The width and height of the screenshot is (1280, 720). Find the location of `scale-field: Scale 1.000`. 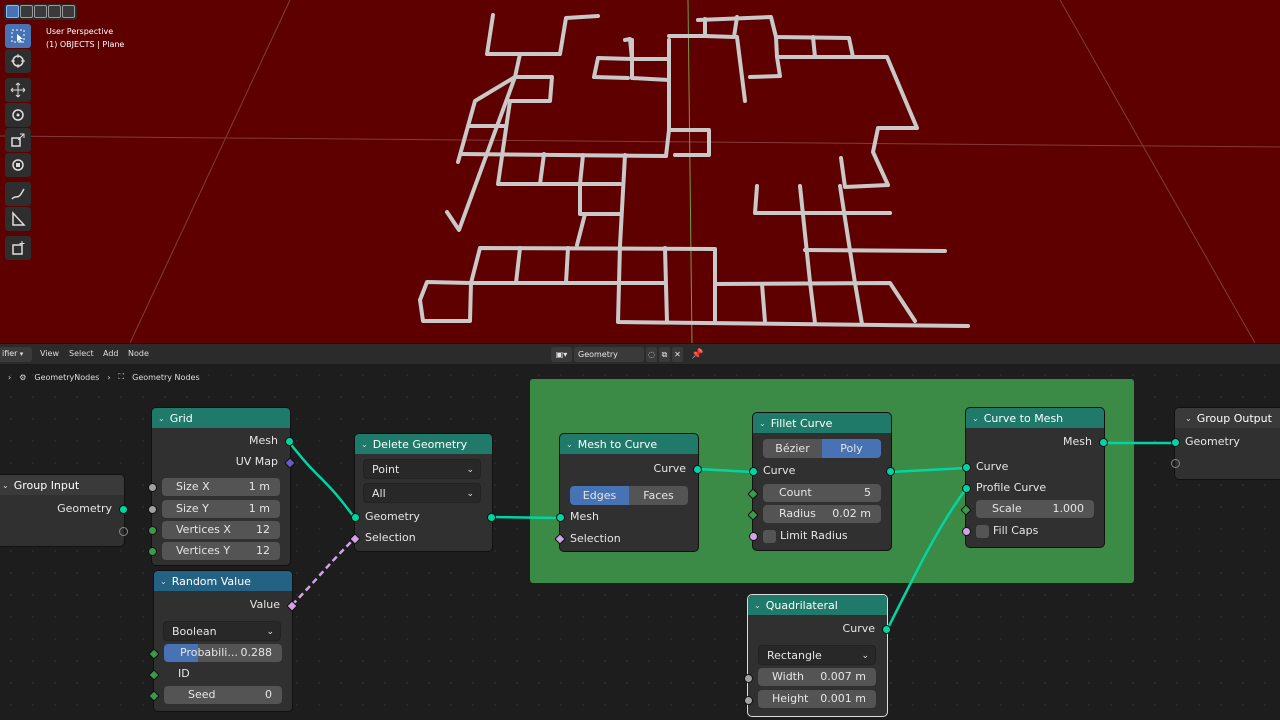

scale-field: Scale 1.000 is located at coordinates (1035, 509).